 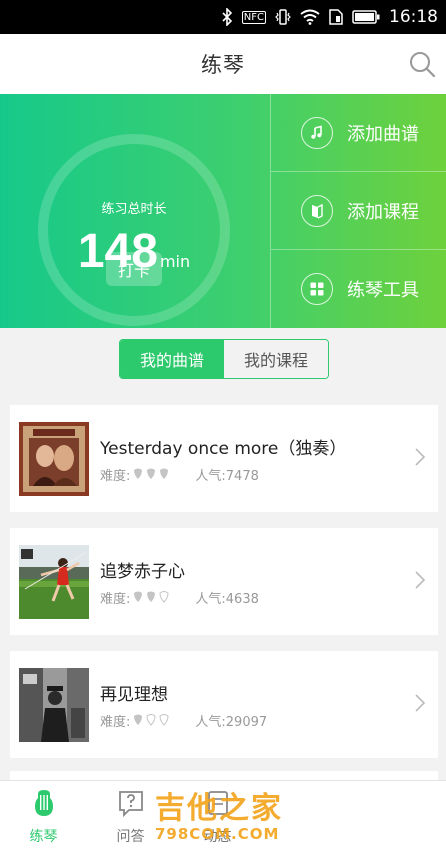 What do you see at coordinates (183, 705) in the screenshot?
I see `song-info: 再见理想 难度: 人气:29097` at bounding box center [183, 705].